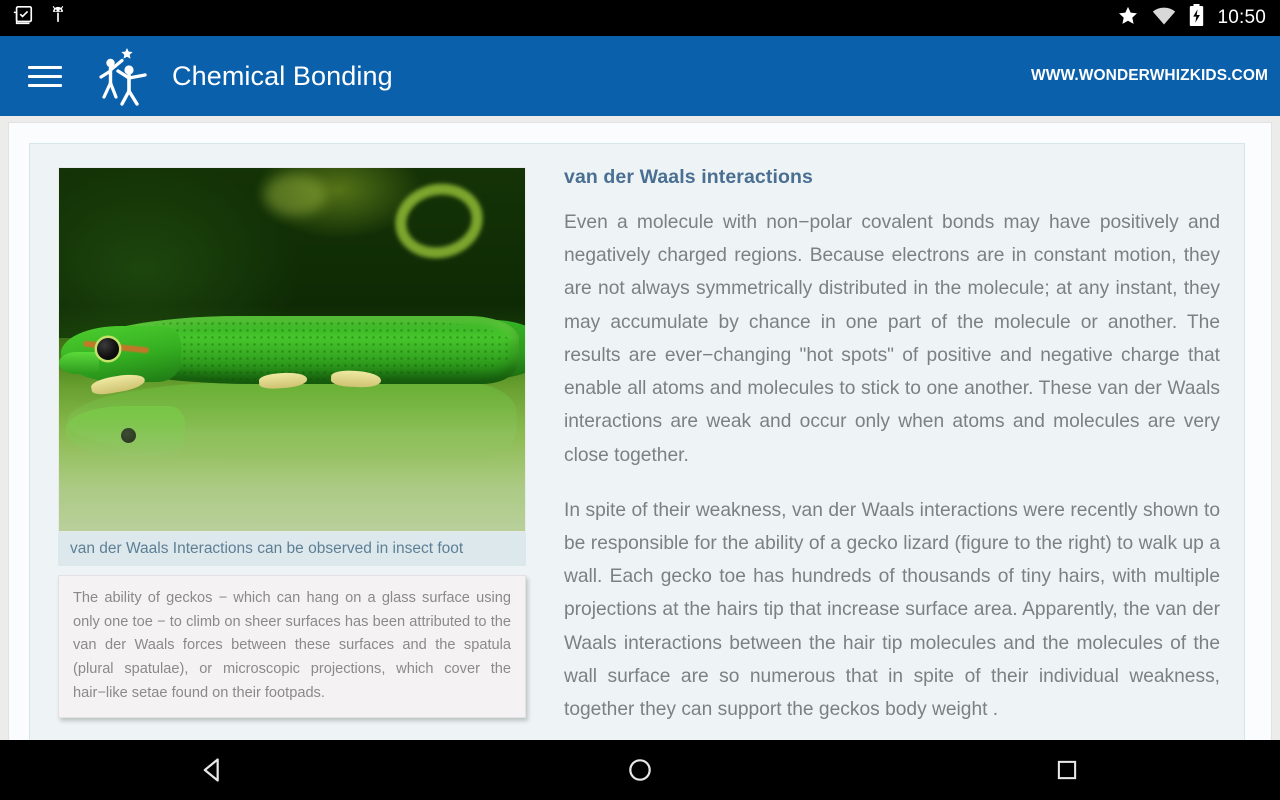 The image size is (1280, 800). I want to click on home-button, so click(640, 770).